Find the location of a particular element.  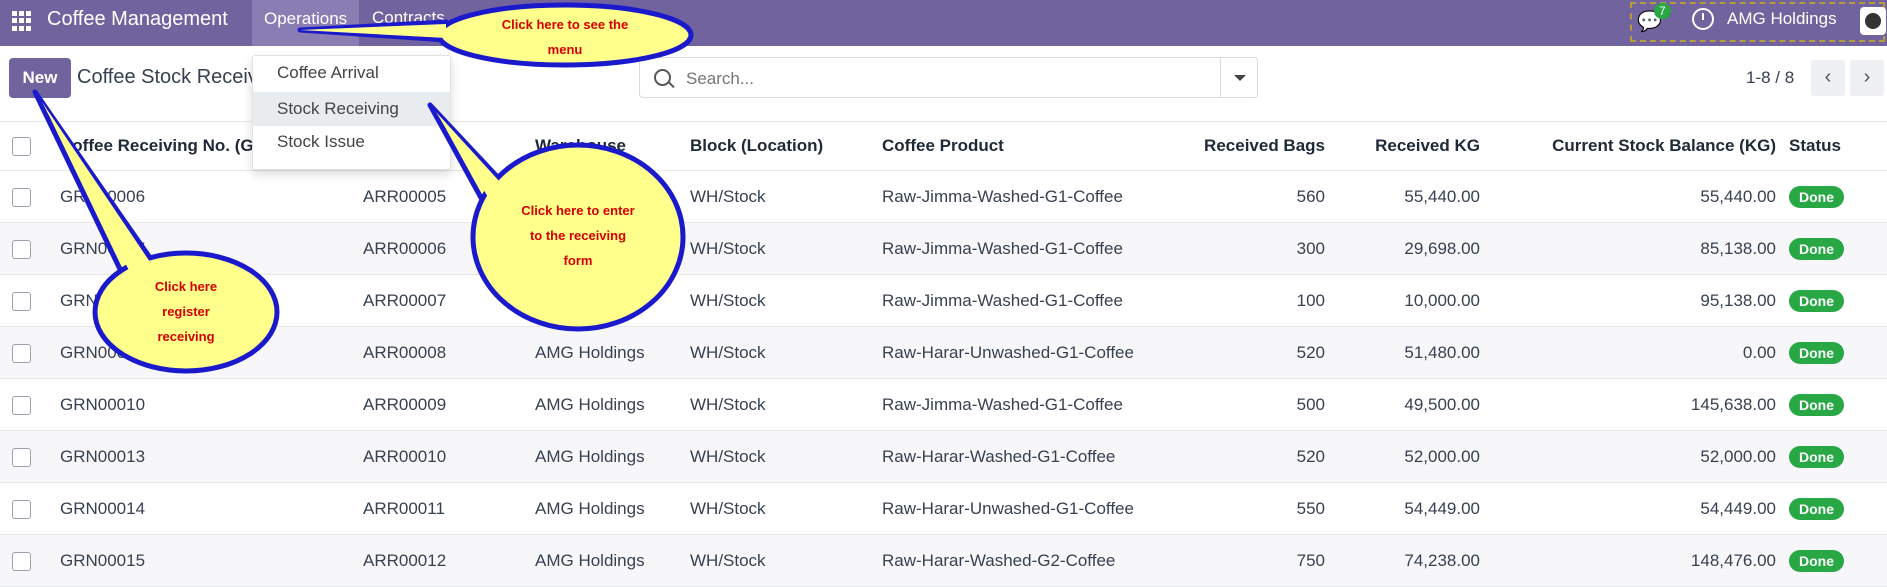

menu-item-stock-issue: Stock Issue is located at coordinates (351, 142).